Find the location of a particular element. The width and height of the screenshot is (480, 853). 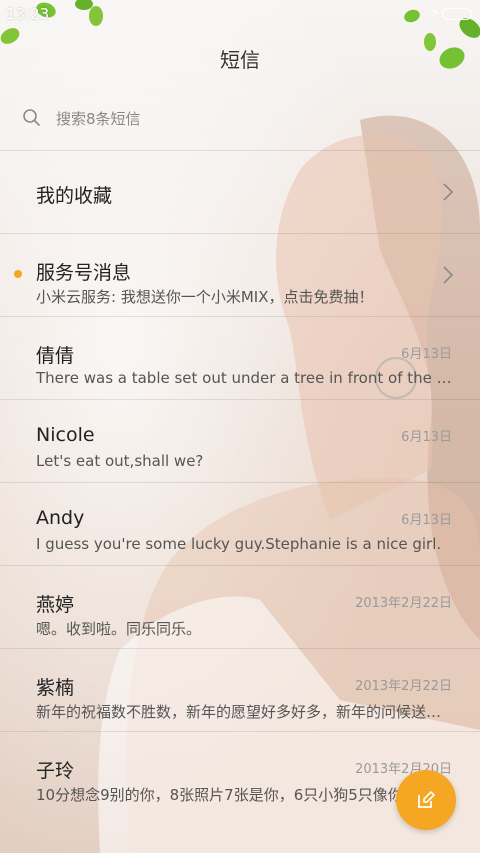

battery-icon is located at coordinates (457, 14).